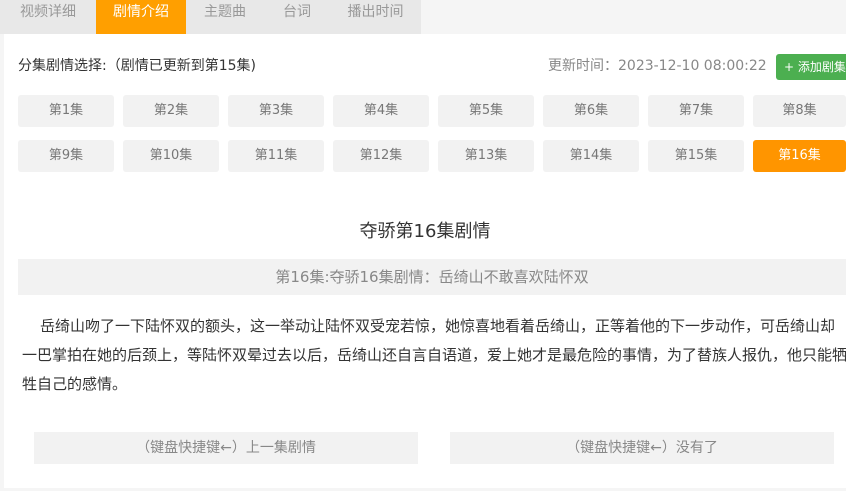 Image resolution: width=846 pixels, height=491 pixels. I want to click on prev-episode-button: （键盘快捷键←）上一集剧情, so click(226, 448).